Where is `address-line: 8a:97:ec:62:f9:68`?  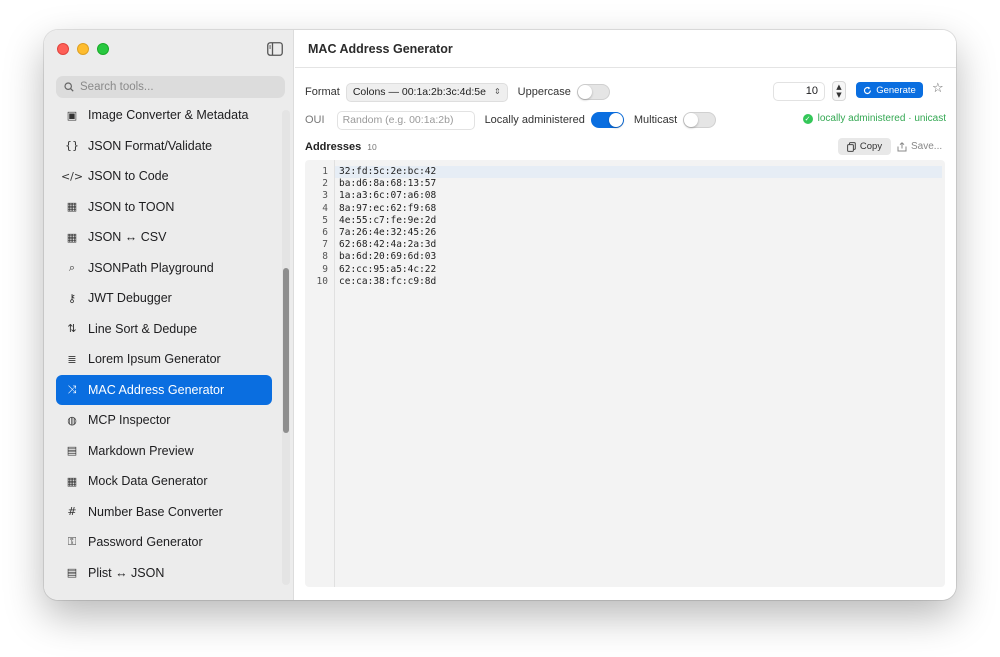
address-line: 8a:97:ec:62:f9:68 is located at coordinates (638, 209).